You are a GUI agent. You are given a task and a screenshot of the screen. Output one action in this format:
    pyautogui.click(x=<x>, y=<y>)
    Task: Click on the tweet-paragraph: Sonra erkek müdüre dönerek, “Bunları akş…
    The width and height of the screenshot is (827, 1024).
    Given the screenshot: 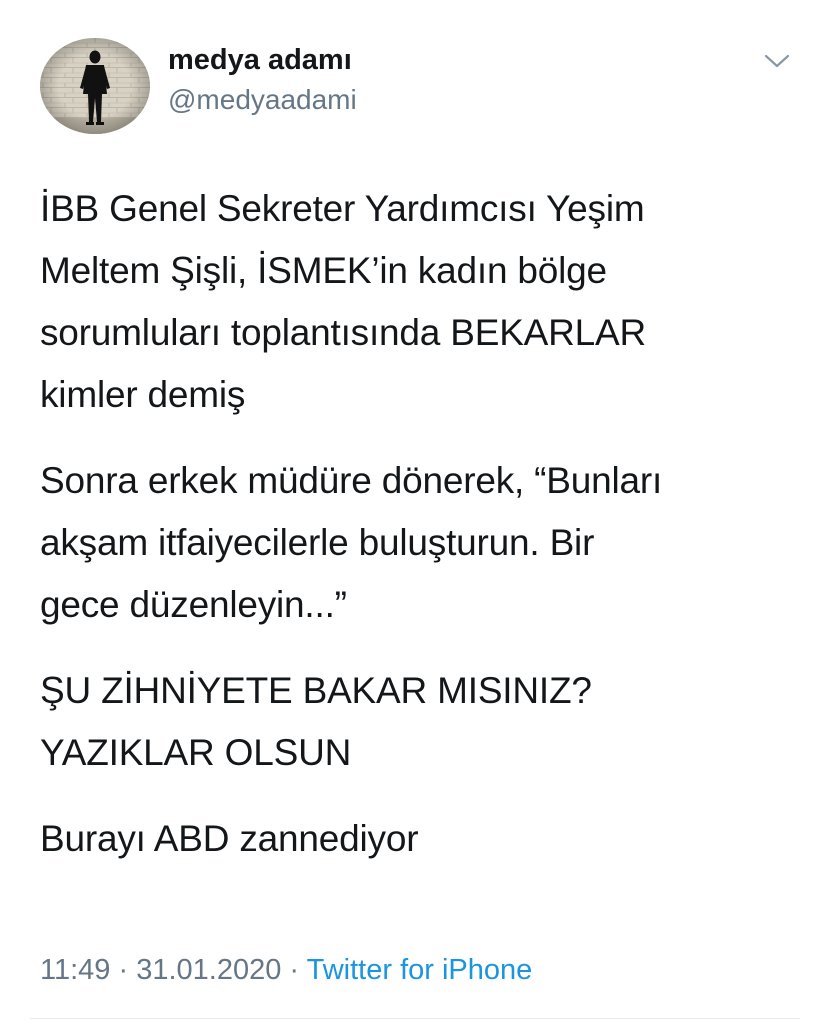 What is the action you would take?
    pyautogui.click(x=351, y=542)
    